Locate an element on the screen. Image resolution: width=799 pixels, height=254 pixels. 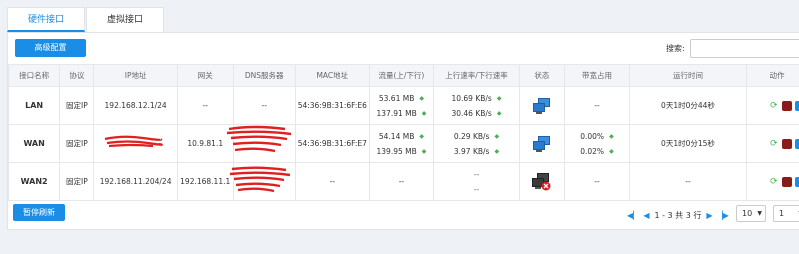
page-number-select: 1 ▼ is located at coordinates (786, 213).